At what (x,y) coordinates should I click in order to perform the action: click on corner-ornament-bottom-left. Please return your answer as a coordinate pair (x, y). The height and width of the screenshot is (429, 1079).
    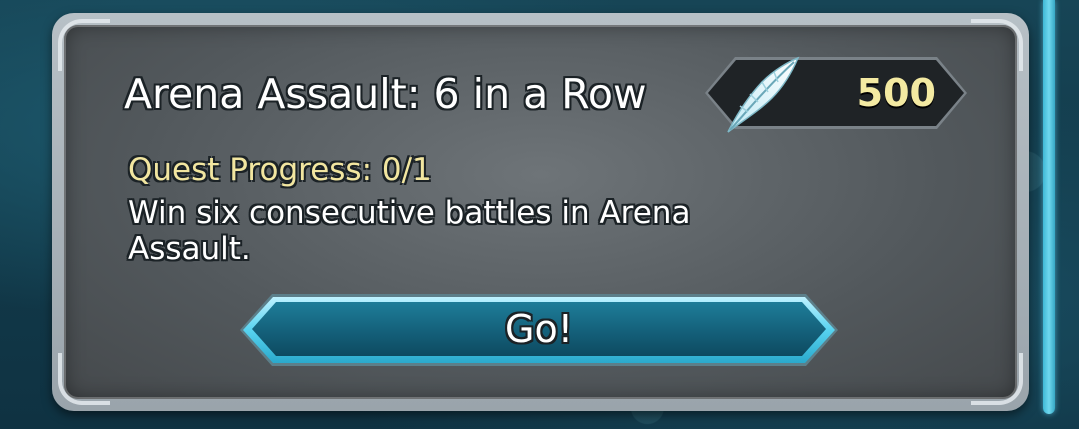
    Looking at the image, I should click on (84, 379).